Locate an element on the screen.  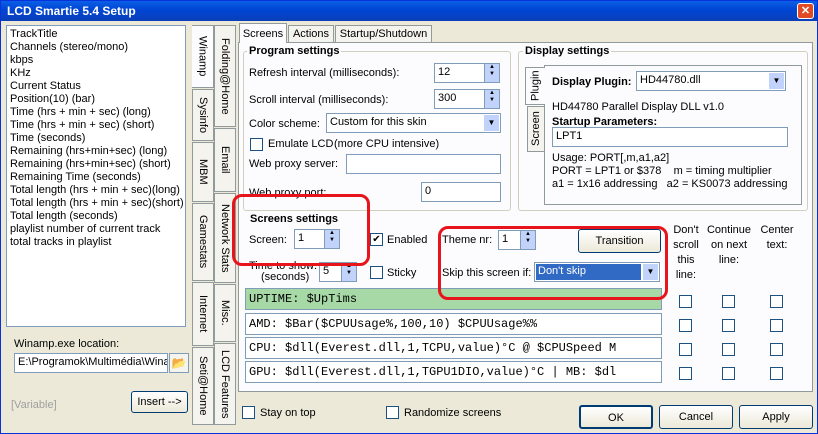
winamp-location-label: Winamp.exe location: is located at coordinates (67, 344).